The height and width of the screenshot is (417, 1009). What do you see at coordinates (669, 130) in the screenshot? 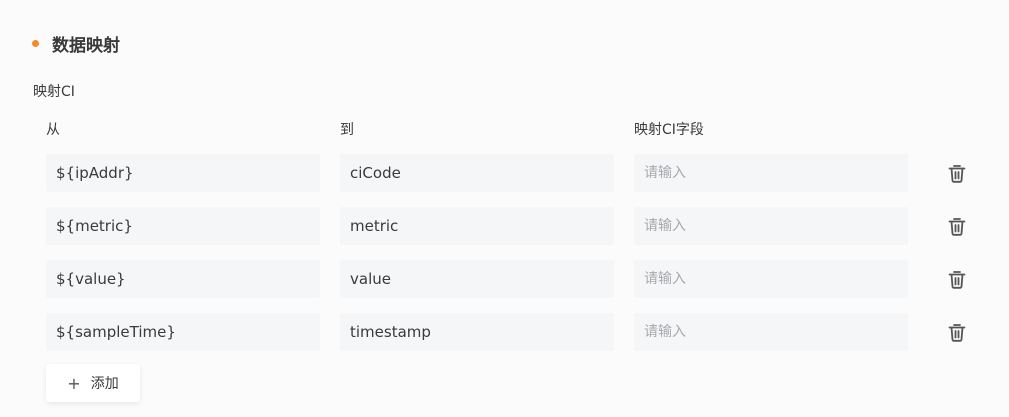
I see `column-header-field: 映射CI字段` at bounding box center [669, 130].